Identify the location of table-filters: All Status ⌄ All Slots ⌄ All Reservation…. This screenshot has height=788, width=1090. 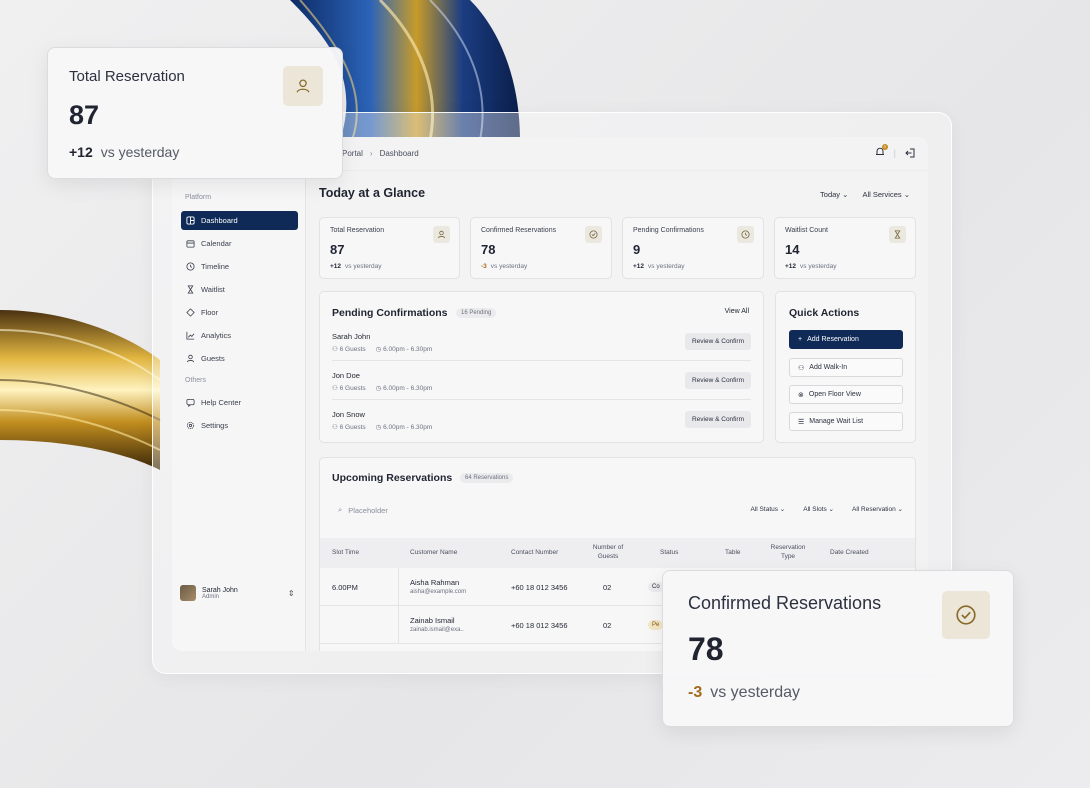
(827, 509).